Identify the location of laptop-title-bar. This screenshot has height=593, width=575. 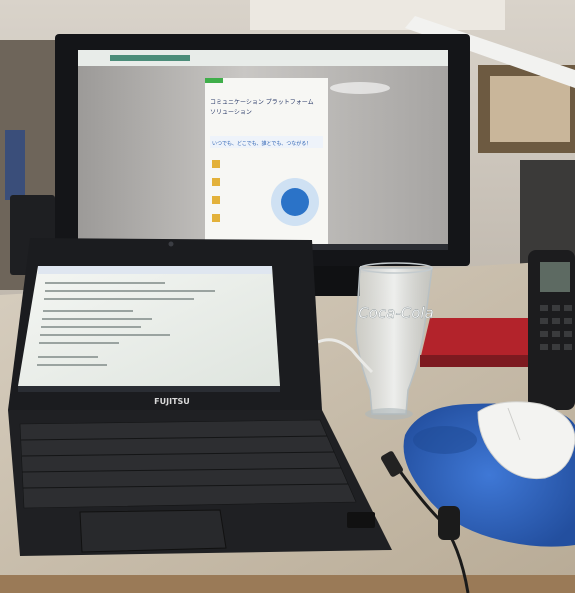
(155, 270).